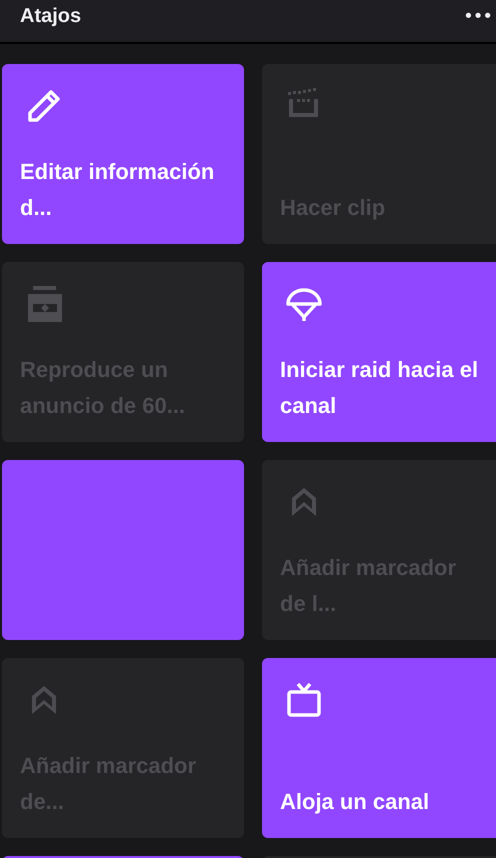  Describe the element at coordinates (51, 16) in the screenshot. I see `panel-title: Atajos` at that location.